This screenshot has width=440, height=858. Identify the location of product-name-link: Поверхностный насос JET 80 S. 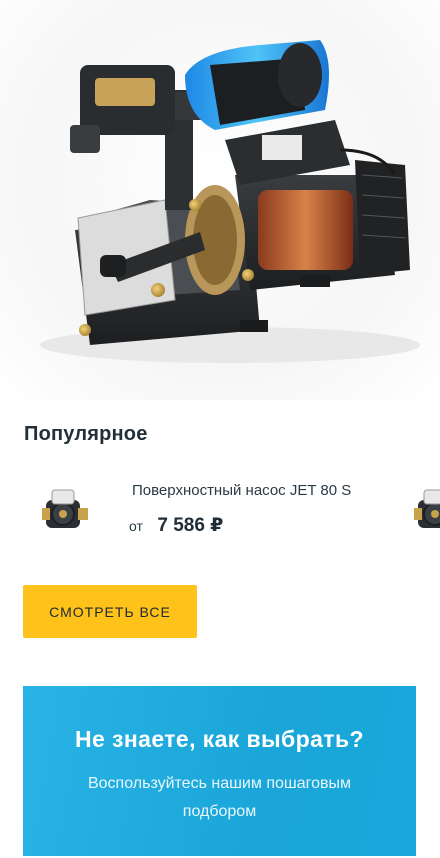
(241, 490).